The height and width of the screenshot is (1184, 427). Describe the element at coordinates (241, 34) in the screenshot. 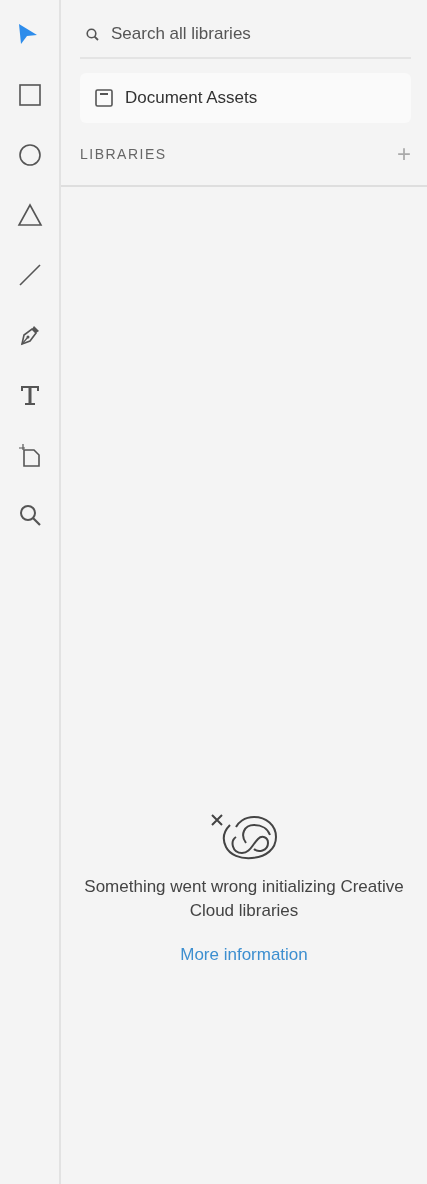

I see `search-field: Search all libraries` at that location.